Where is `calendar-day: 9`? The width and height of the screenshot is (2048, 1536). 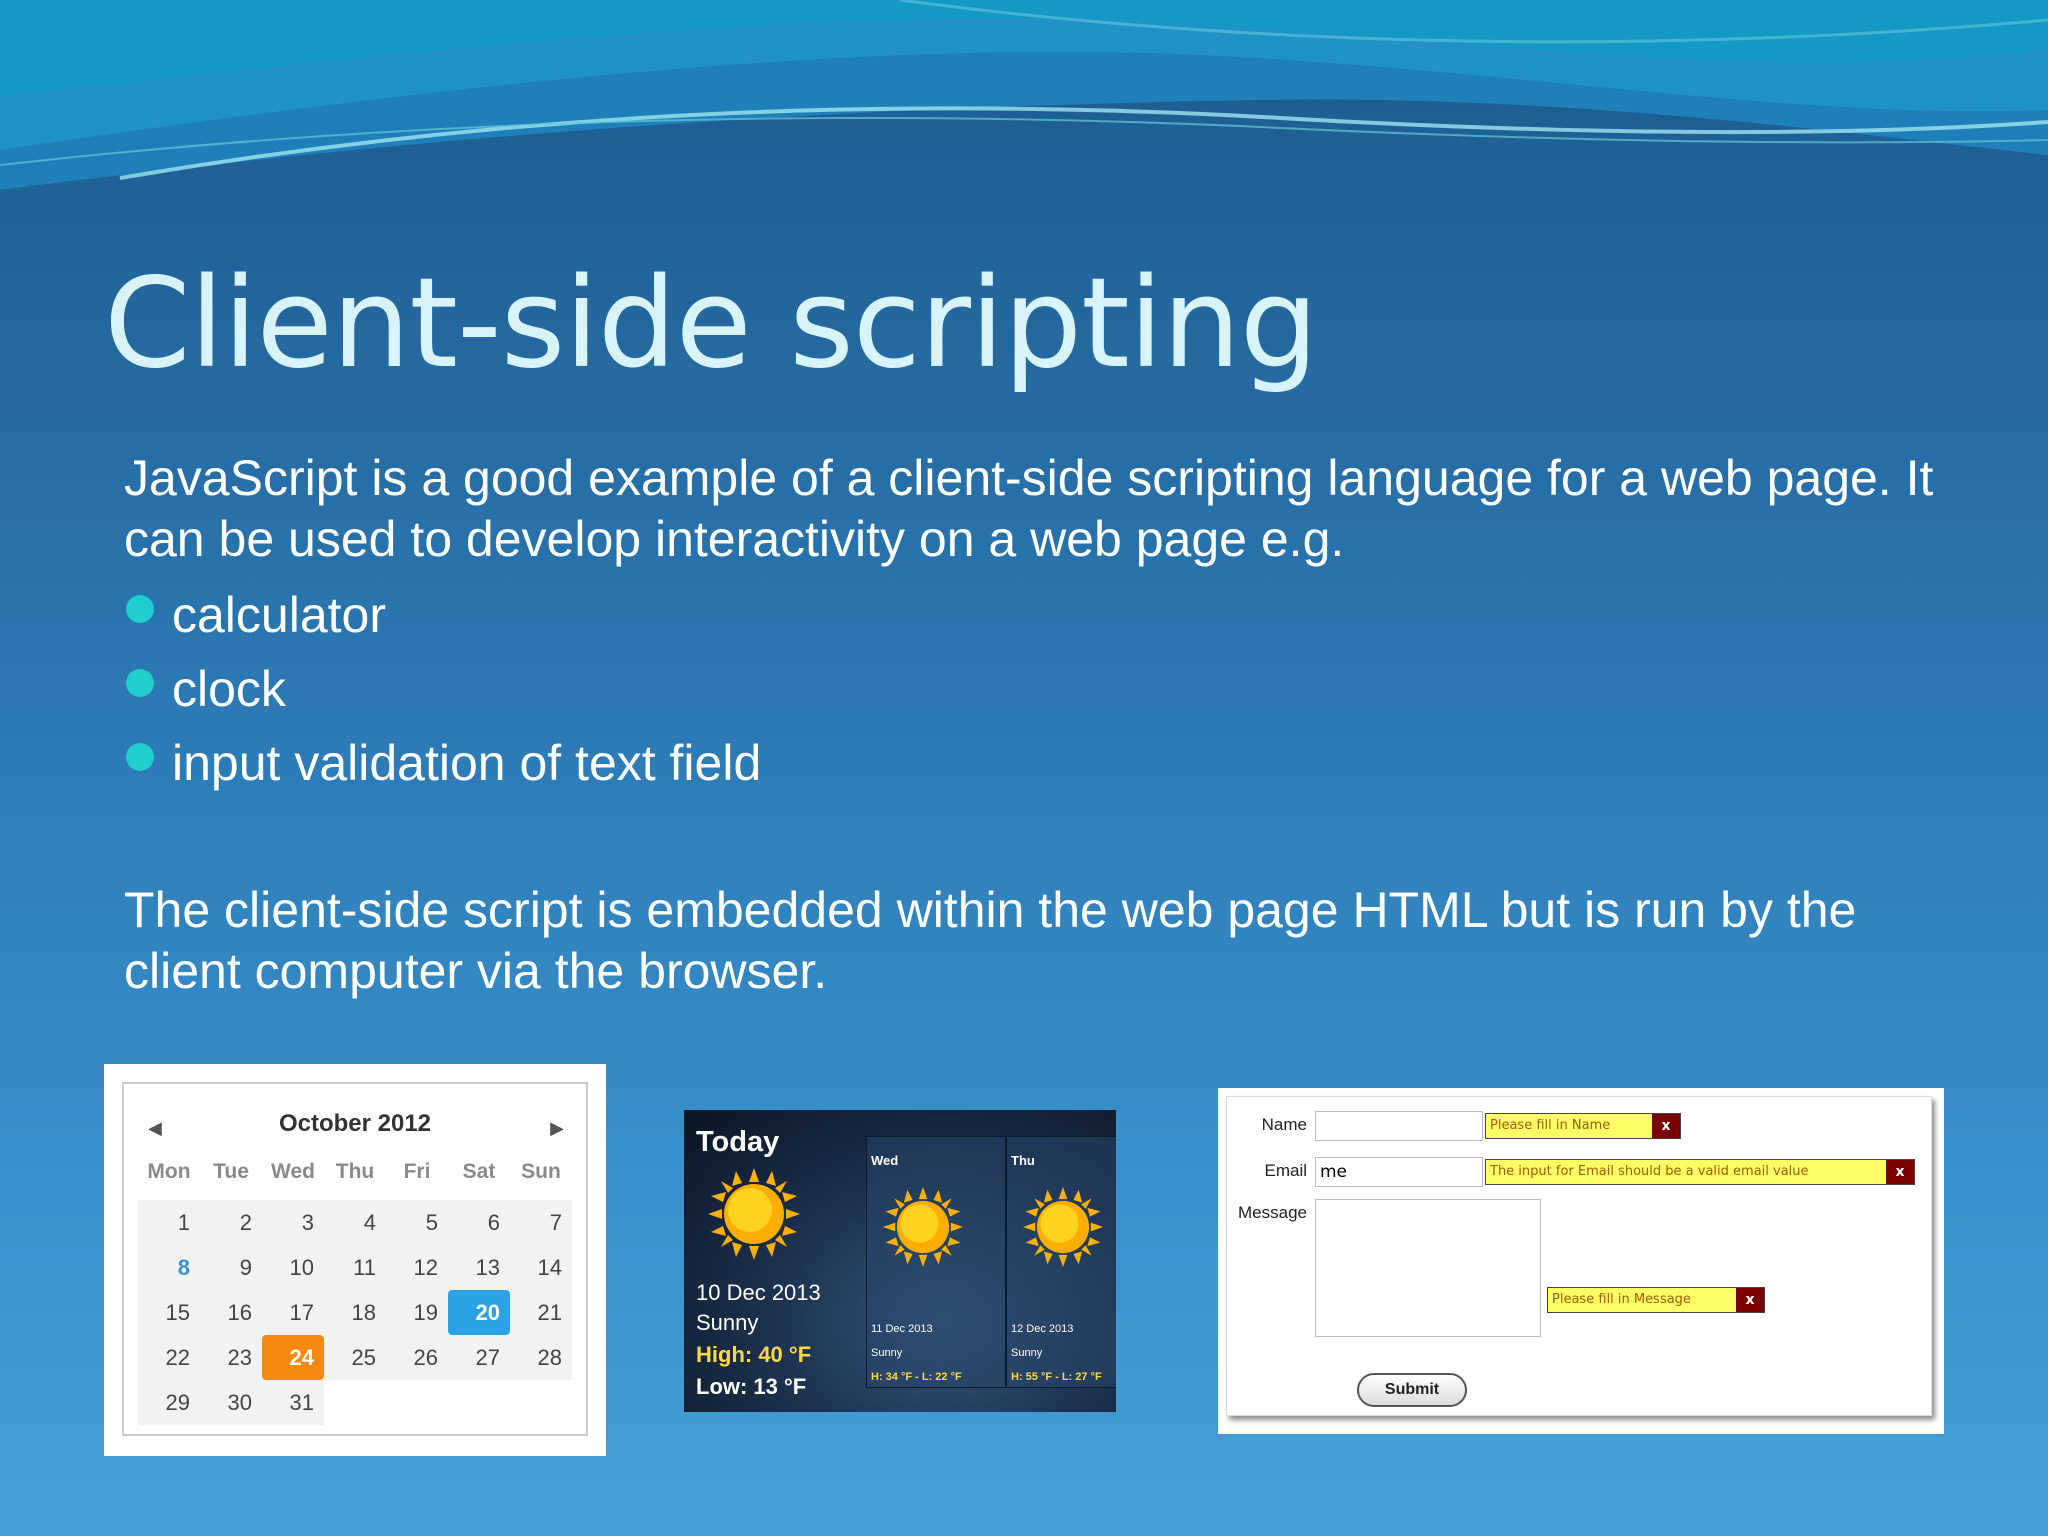 calendar-day: 9 is located at coordinates (231, 1267).